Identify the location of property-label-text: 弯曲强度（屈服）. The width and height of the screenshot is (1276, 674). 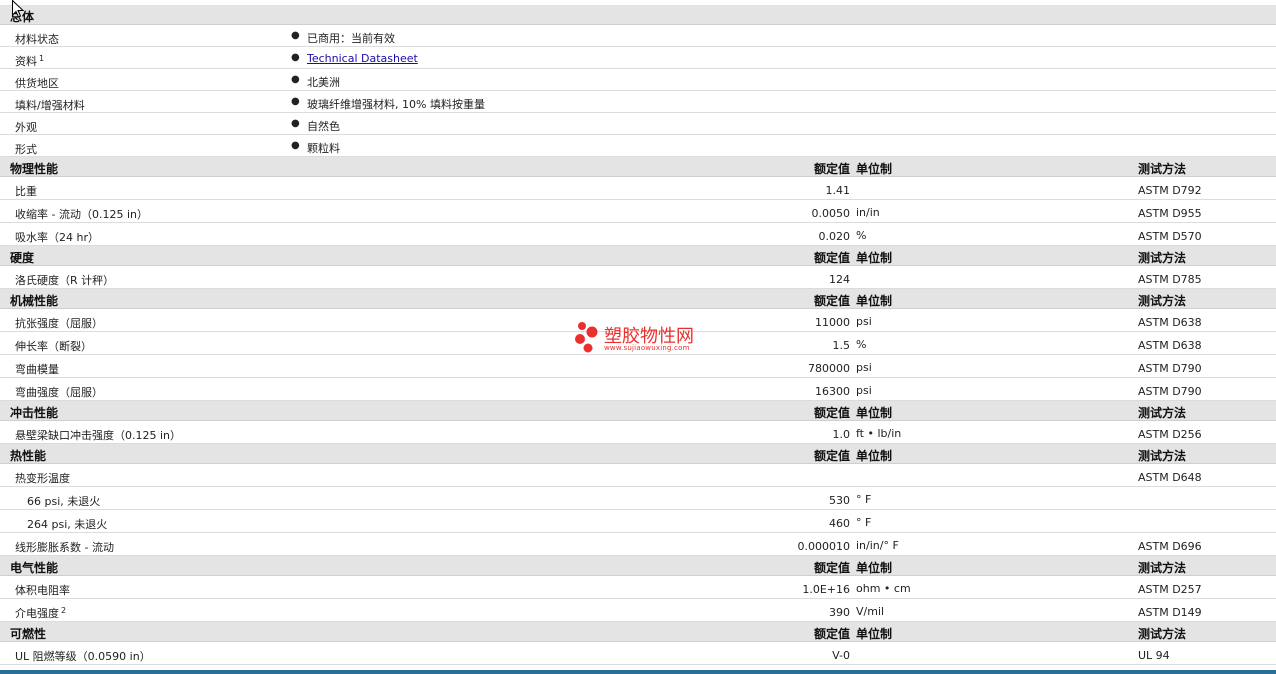
(59, 392).